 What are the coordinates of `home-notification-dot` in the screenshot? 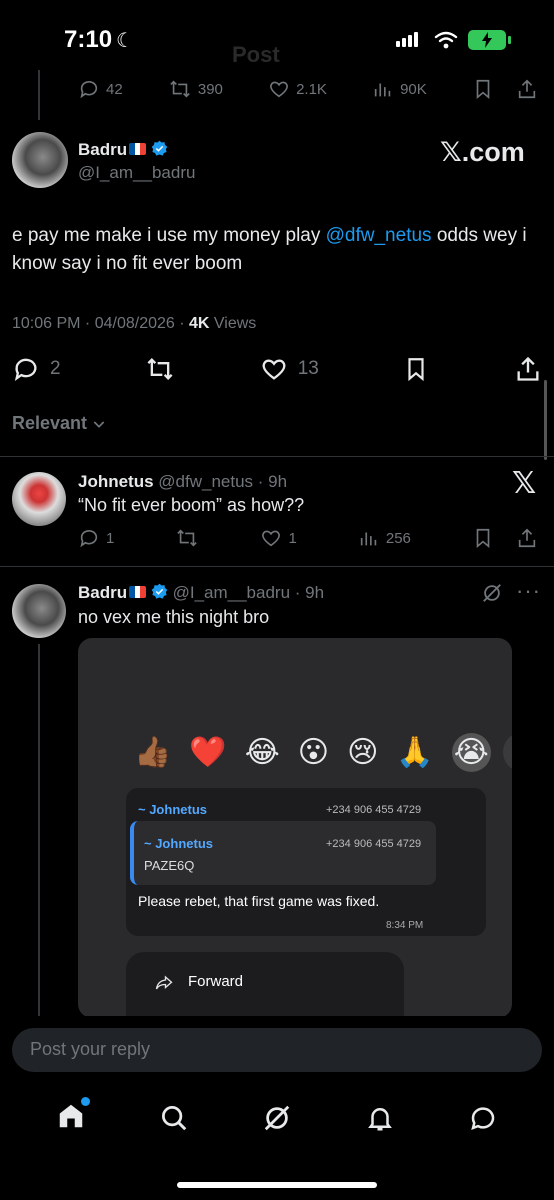 It's located at (86, 1101).